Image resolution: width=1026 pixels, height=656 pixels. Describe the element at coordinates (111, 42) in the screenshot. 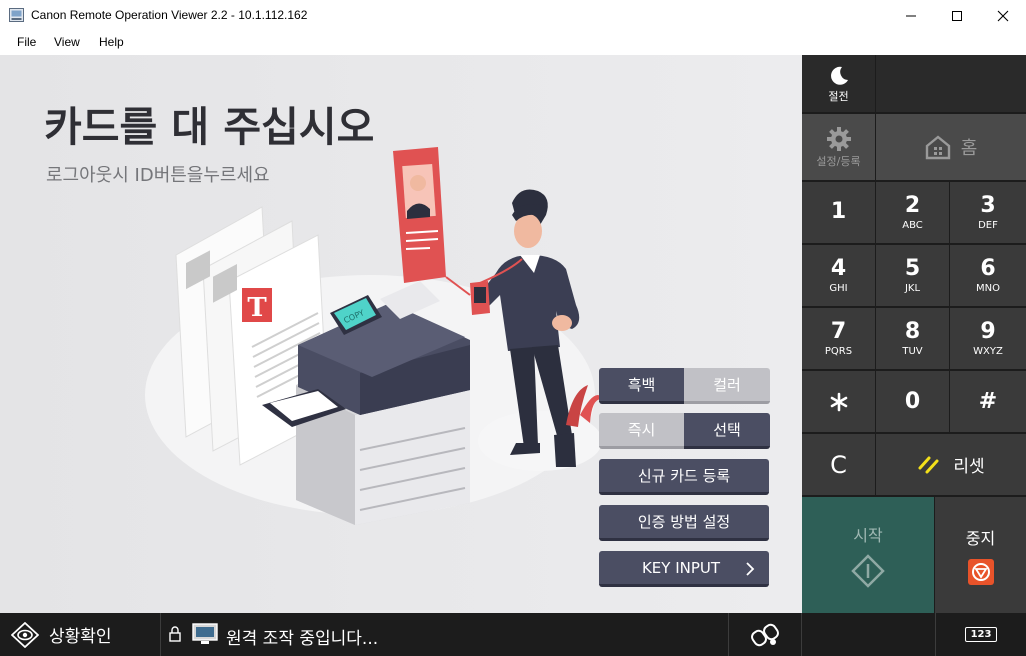

I see `menu-help: Help` at that location.